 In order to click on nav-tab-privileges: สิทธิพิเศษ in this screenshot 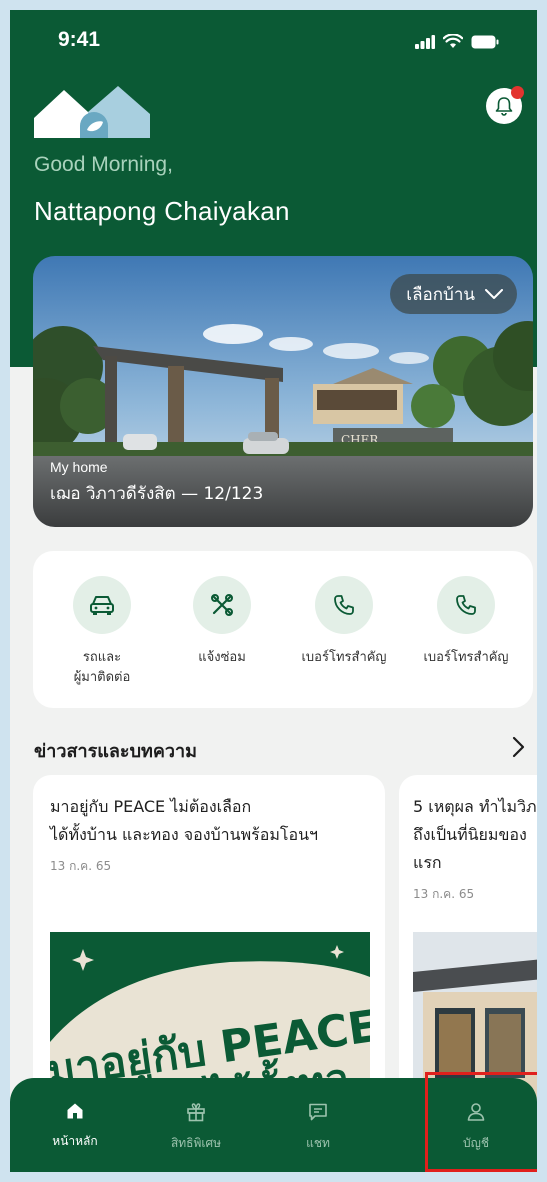, I will do `click(196, 1127)`.